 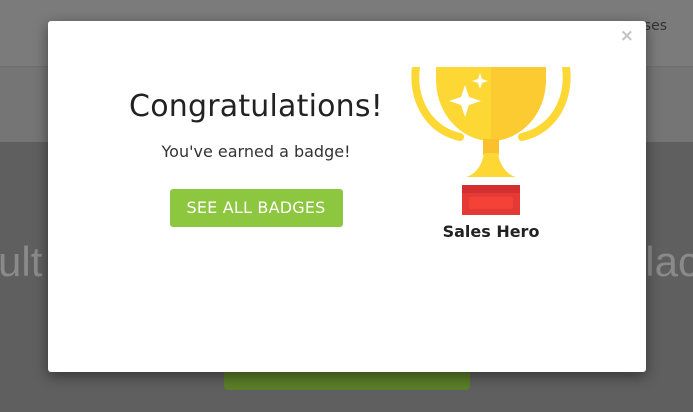 I want to click on badge: Sales Hero, so click(x=491, y=154).